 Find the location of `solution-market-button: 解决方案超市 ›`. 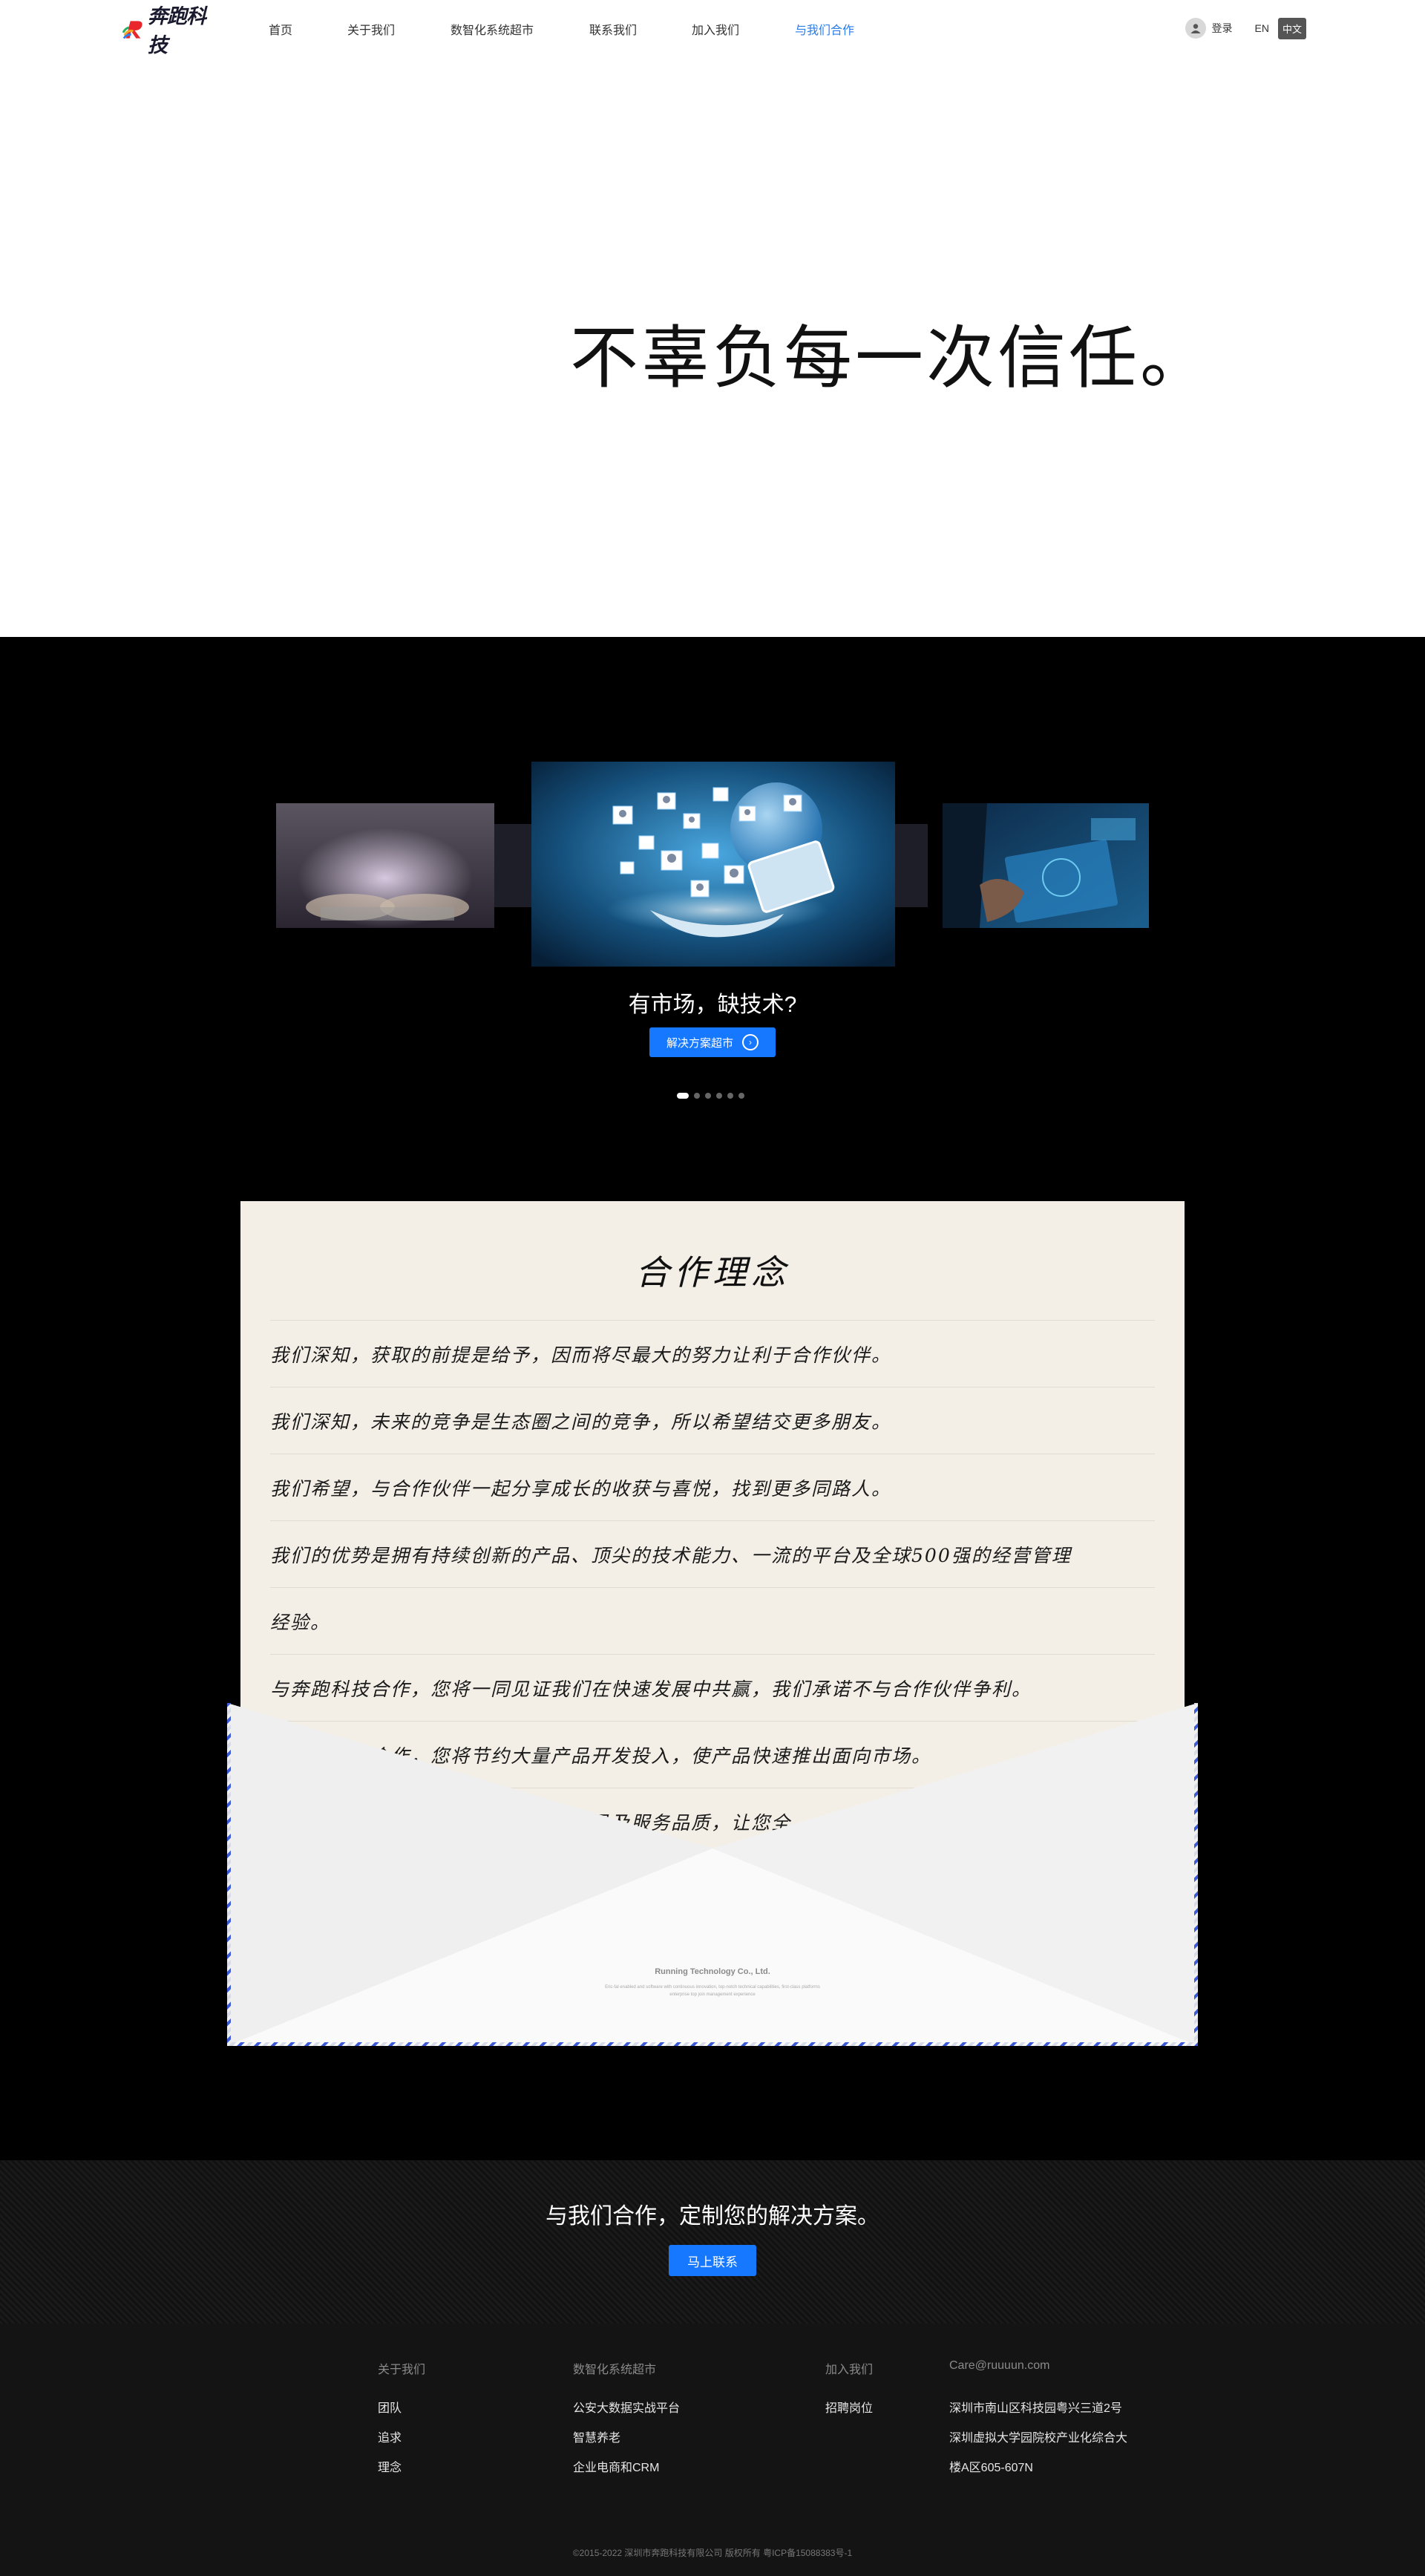

solution-market-button: 解决方案超市 › is located at coordinates (712, 1042).